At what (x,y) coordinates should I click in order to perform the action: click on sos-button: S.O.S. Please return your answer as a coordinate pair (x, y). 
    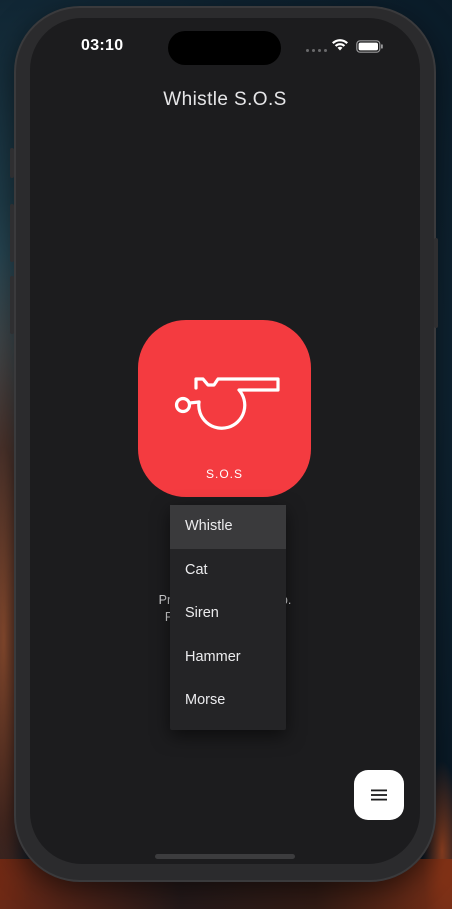
    Looking at the image, I should click on (224, 408).